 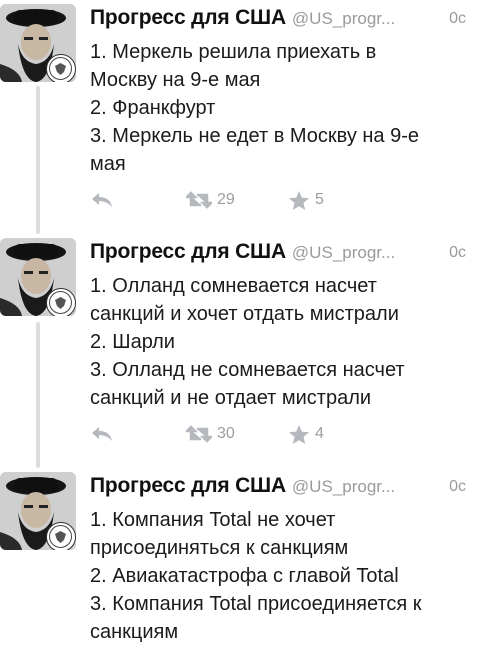 I want to click on favorite-button: 5, so click(x=306, y=200).